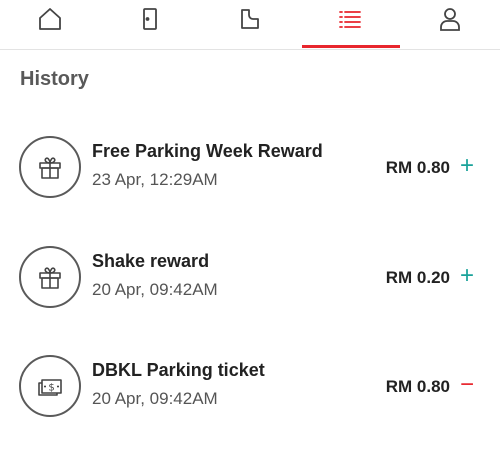 Image resolution: width=500 pixels, height=453 pixels. Describe the element at coordinates (50, 19) in the screenshot. I see `home-icon` at that location.